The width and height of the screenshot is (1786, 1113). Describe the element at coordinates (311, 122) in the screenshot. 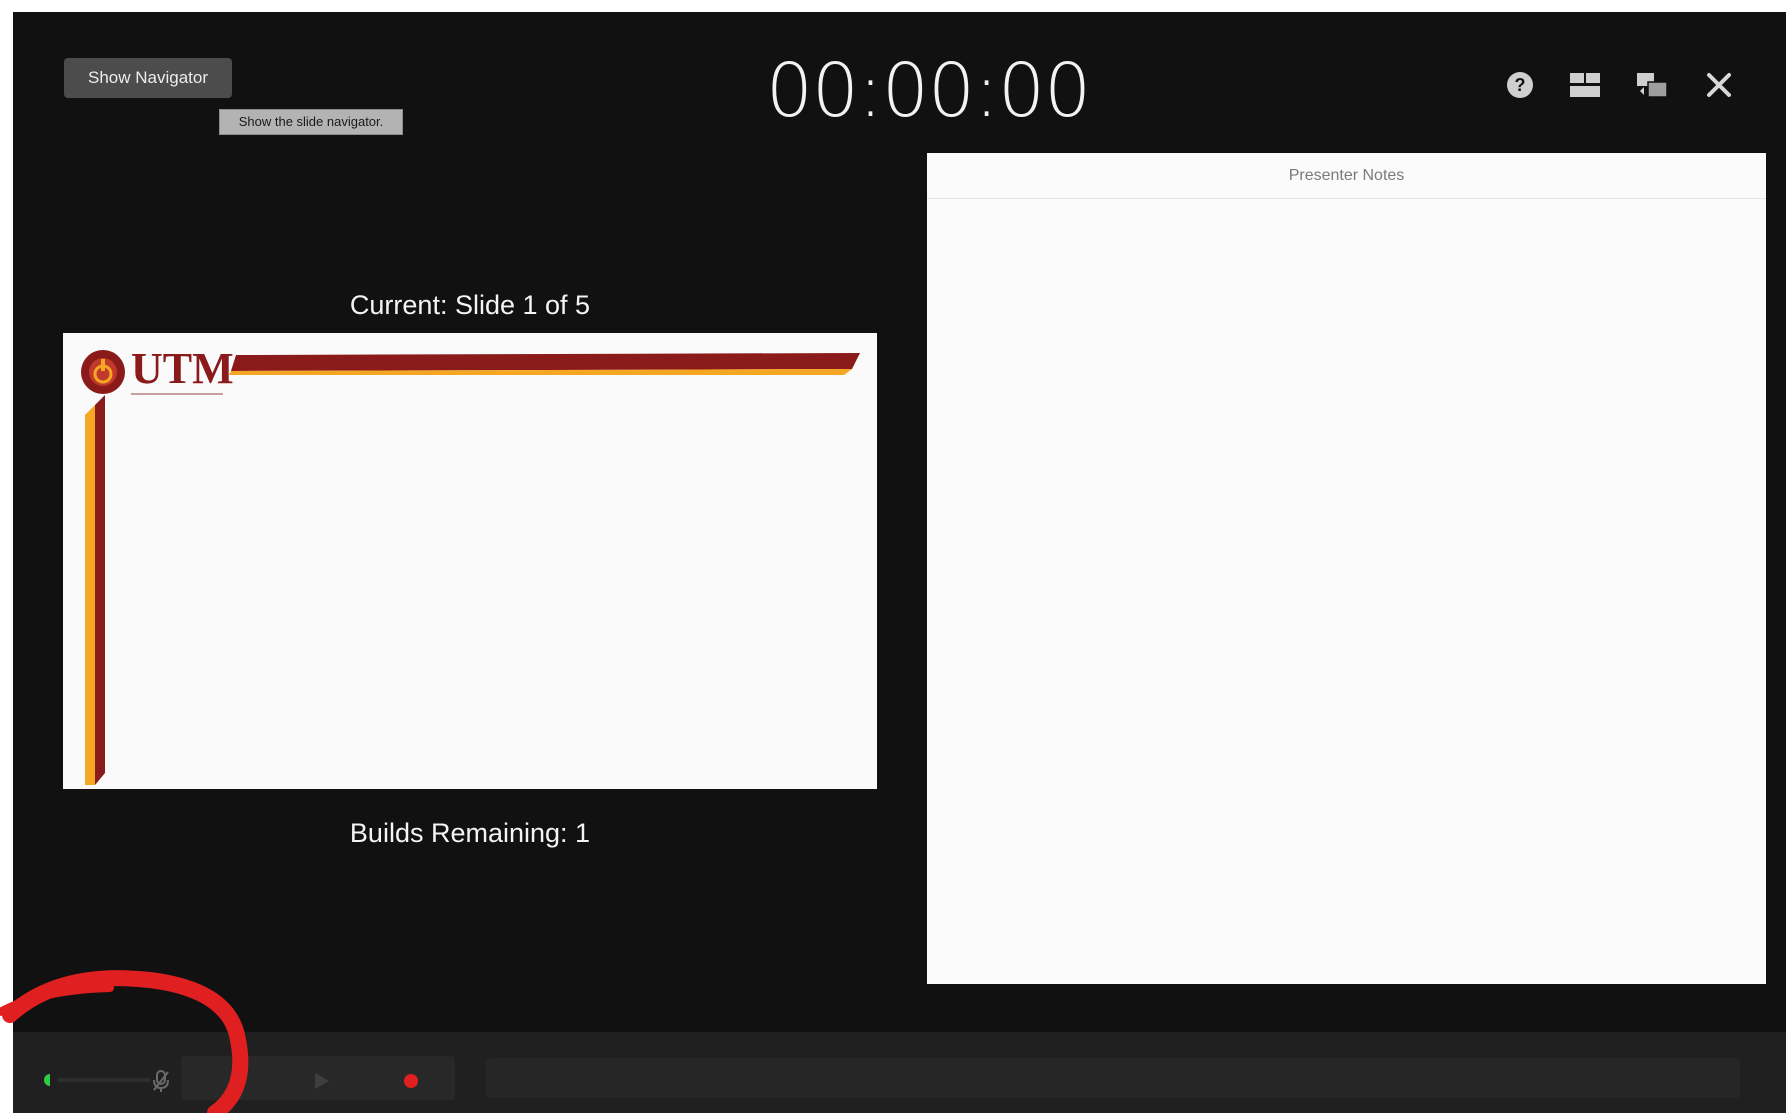

I see `tooltip: Show the slide navigator.` at that location.